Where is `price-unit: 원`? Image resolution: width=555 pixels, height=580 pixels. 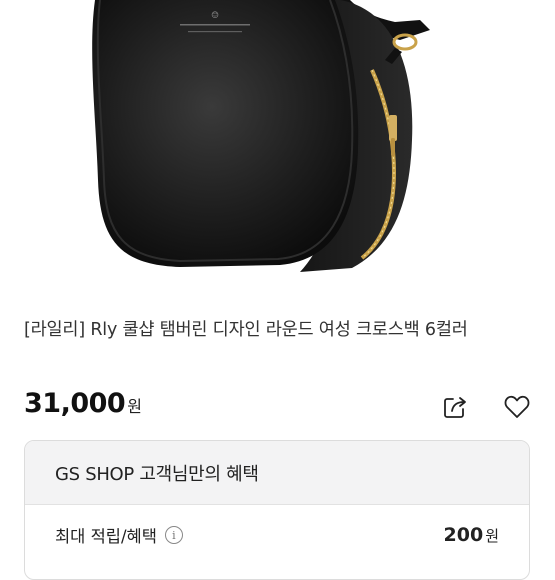 price-unit: 원 is located at coordinates (134, 406).